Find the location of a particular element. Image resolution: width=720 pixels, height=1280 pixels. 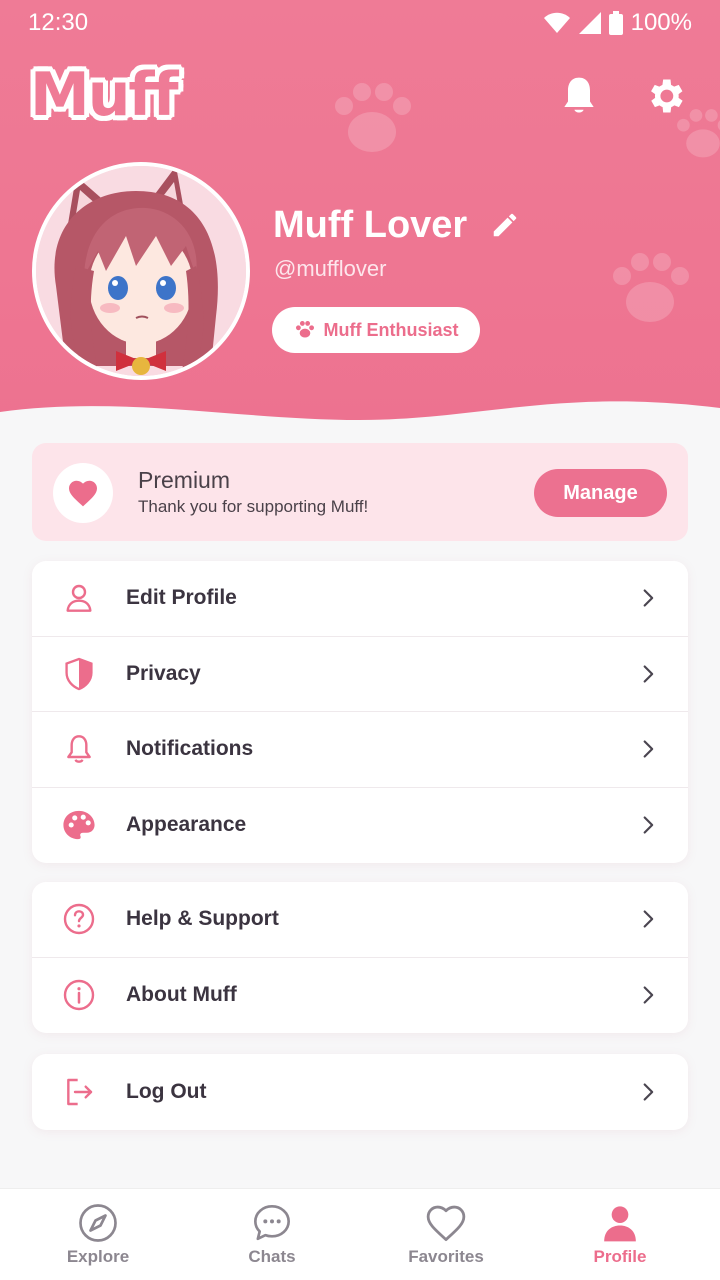

nav-tab-chats: Chats is located at coordinates (272, 1234).